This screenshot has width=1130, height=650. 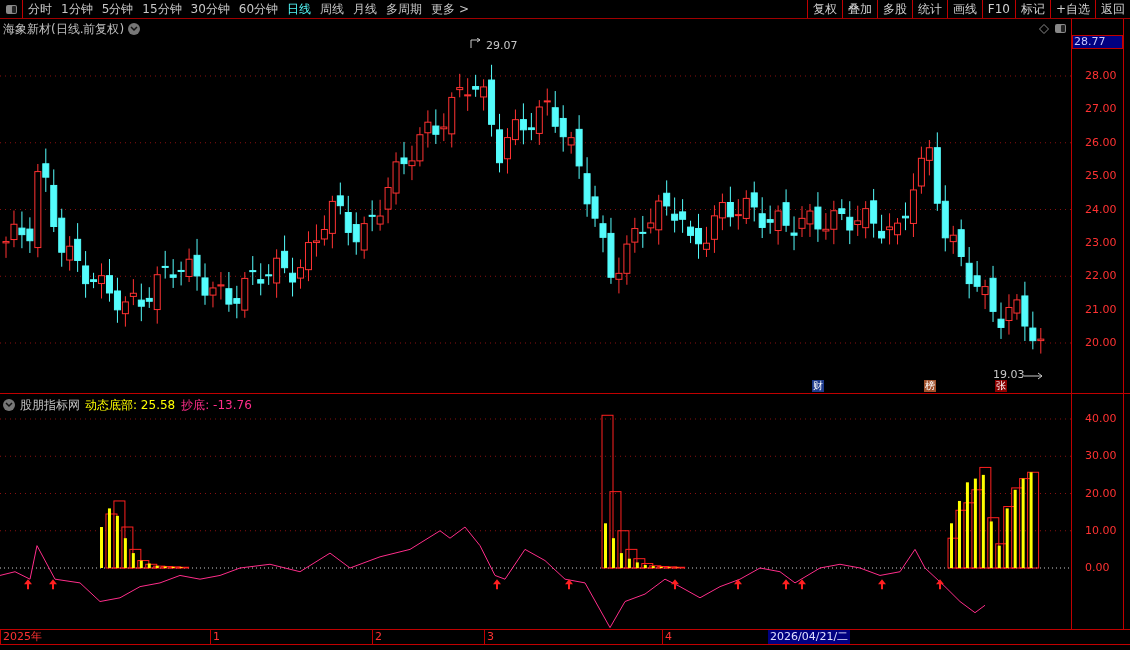 What do you see at coordinates (998, 9) in the screenshot?
I see `toolbar-button: F10` at bounding box center [998, 9].